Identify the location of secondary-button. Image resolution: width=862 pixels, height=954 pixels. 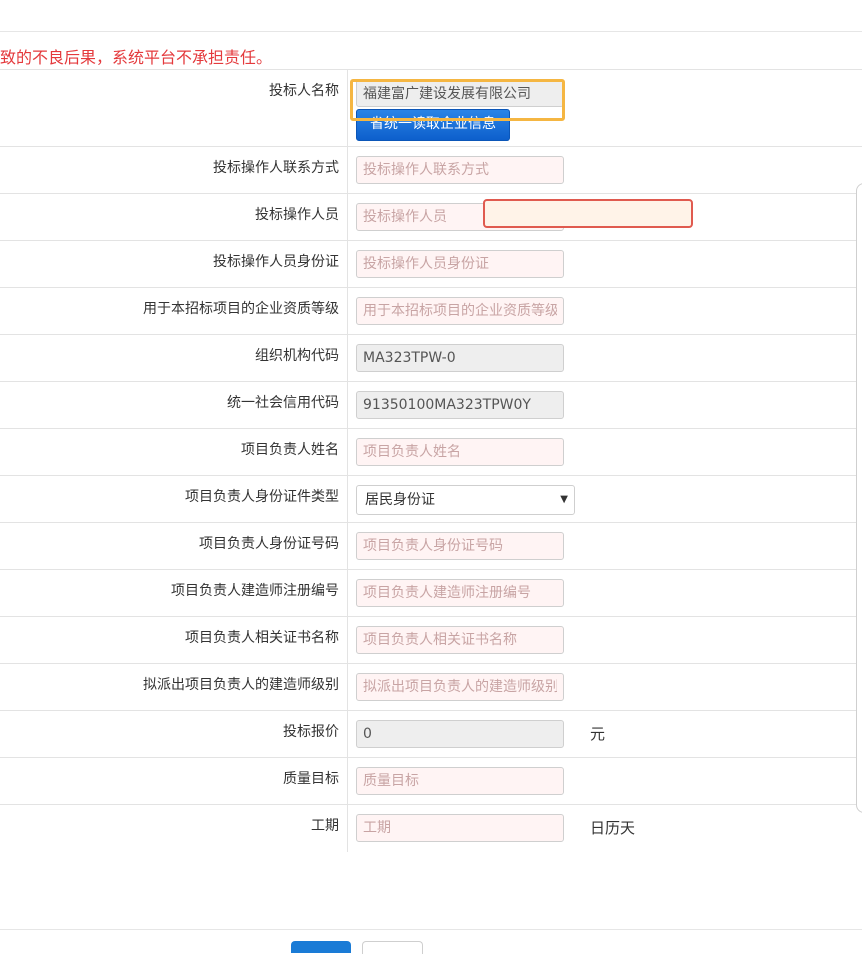
(392, 947).